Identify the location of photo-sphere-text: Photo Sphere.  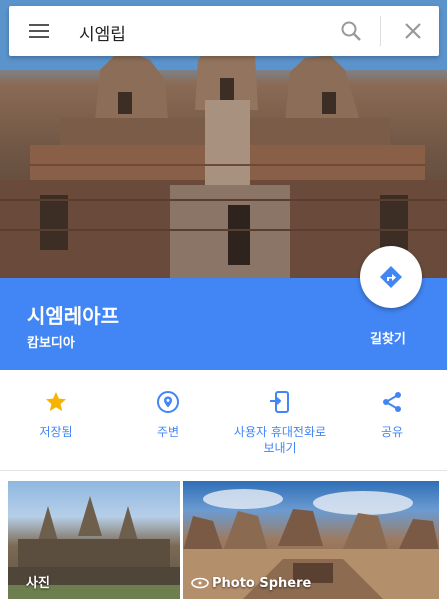
(262, 583).